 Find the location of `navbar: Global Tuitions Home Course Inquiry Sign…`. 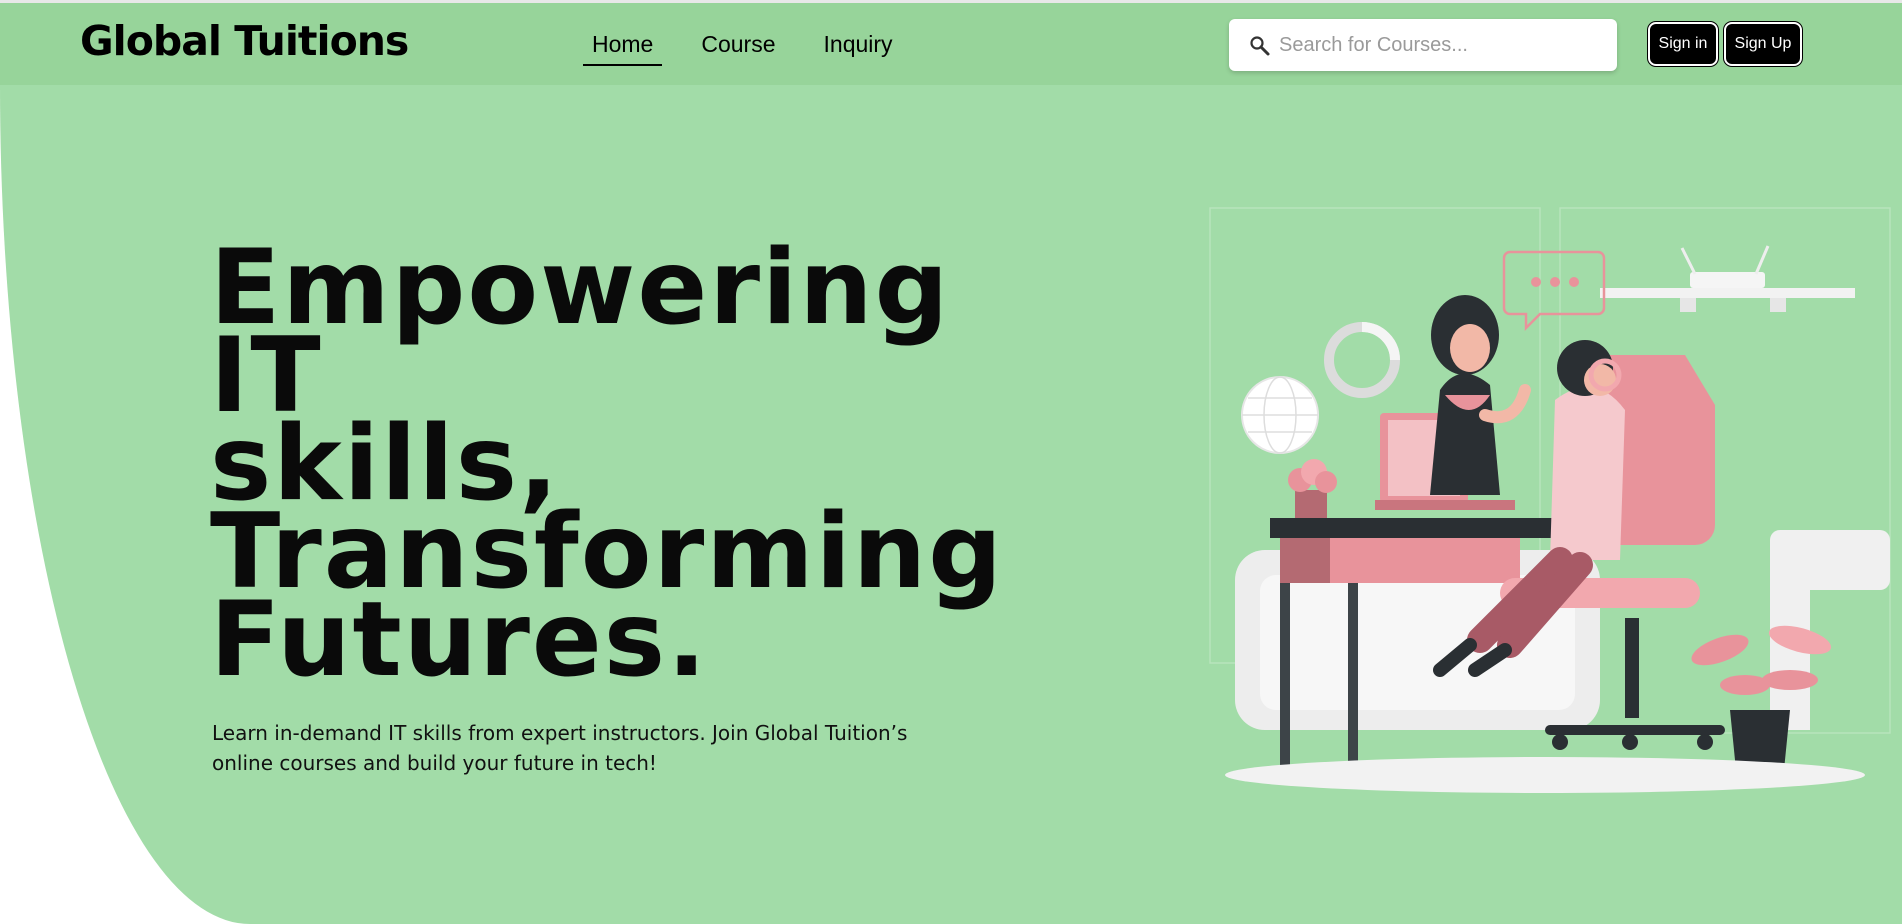

navbar: Global Tuitions Home Course Inquiry Sign… is located at coordinates (951, 44).